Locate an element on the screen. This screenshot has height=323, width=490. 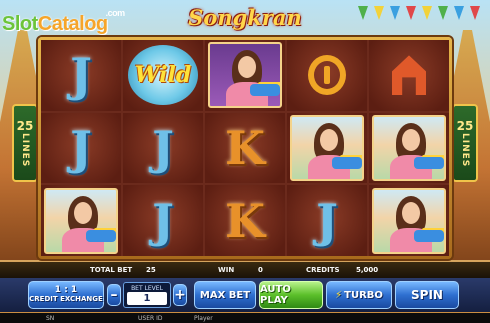
lightning-icon: ⚡ is located at coordinates (339, 295).